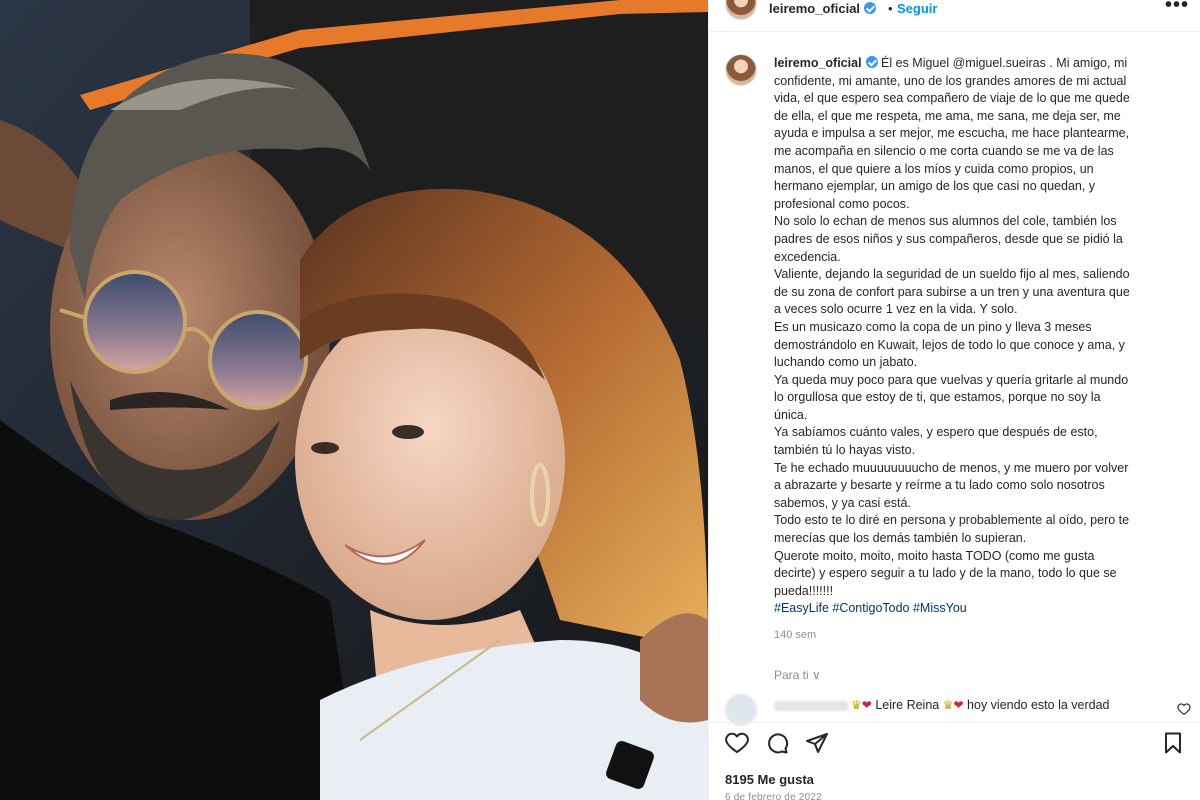  What do you see at coordinates (954, 10) in the screenshot?
I see `post-header: leiremo_oficial • Seguir •••` at bounding box center [954, 10].